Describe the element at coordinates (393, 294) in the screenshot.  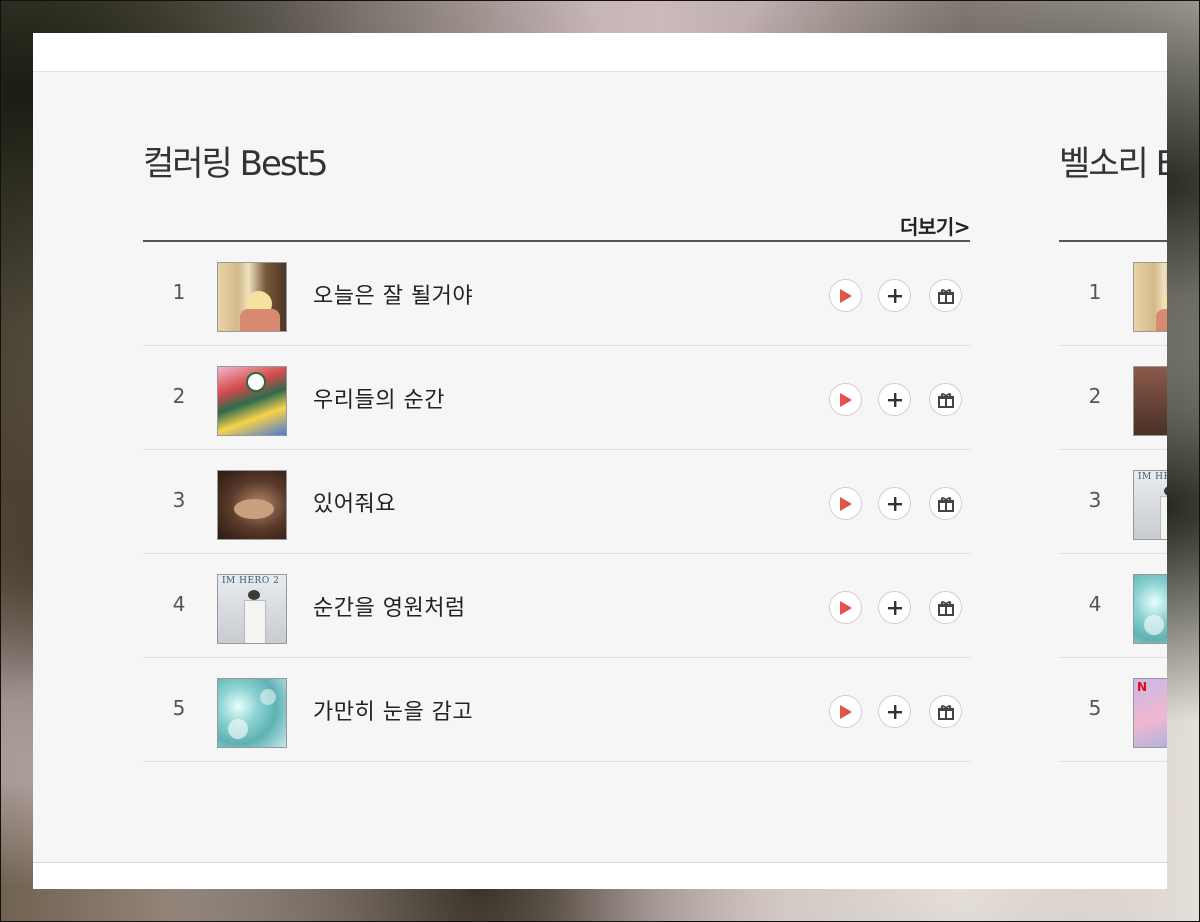
I see `song-title: 오늘은 잘 될거야` at that location.